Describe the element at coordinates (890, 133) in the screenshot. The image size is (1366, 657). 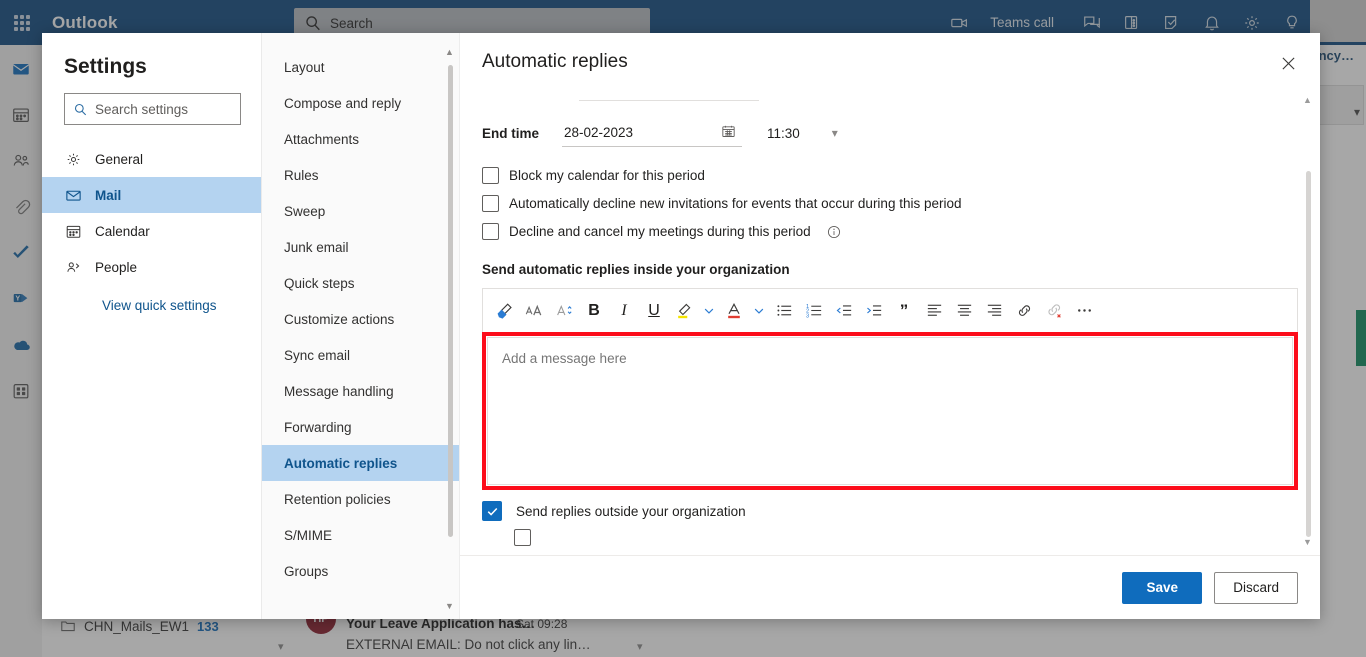
I see `end-time-row: End time 28-02-2023 11:30 ▾` at that location.